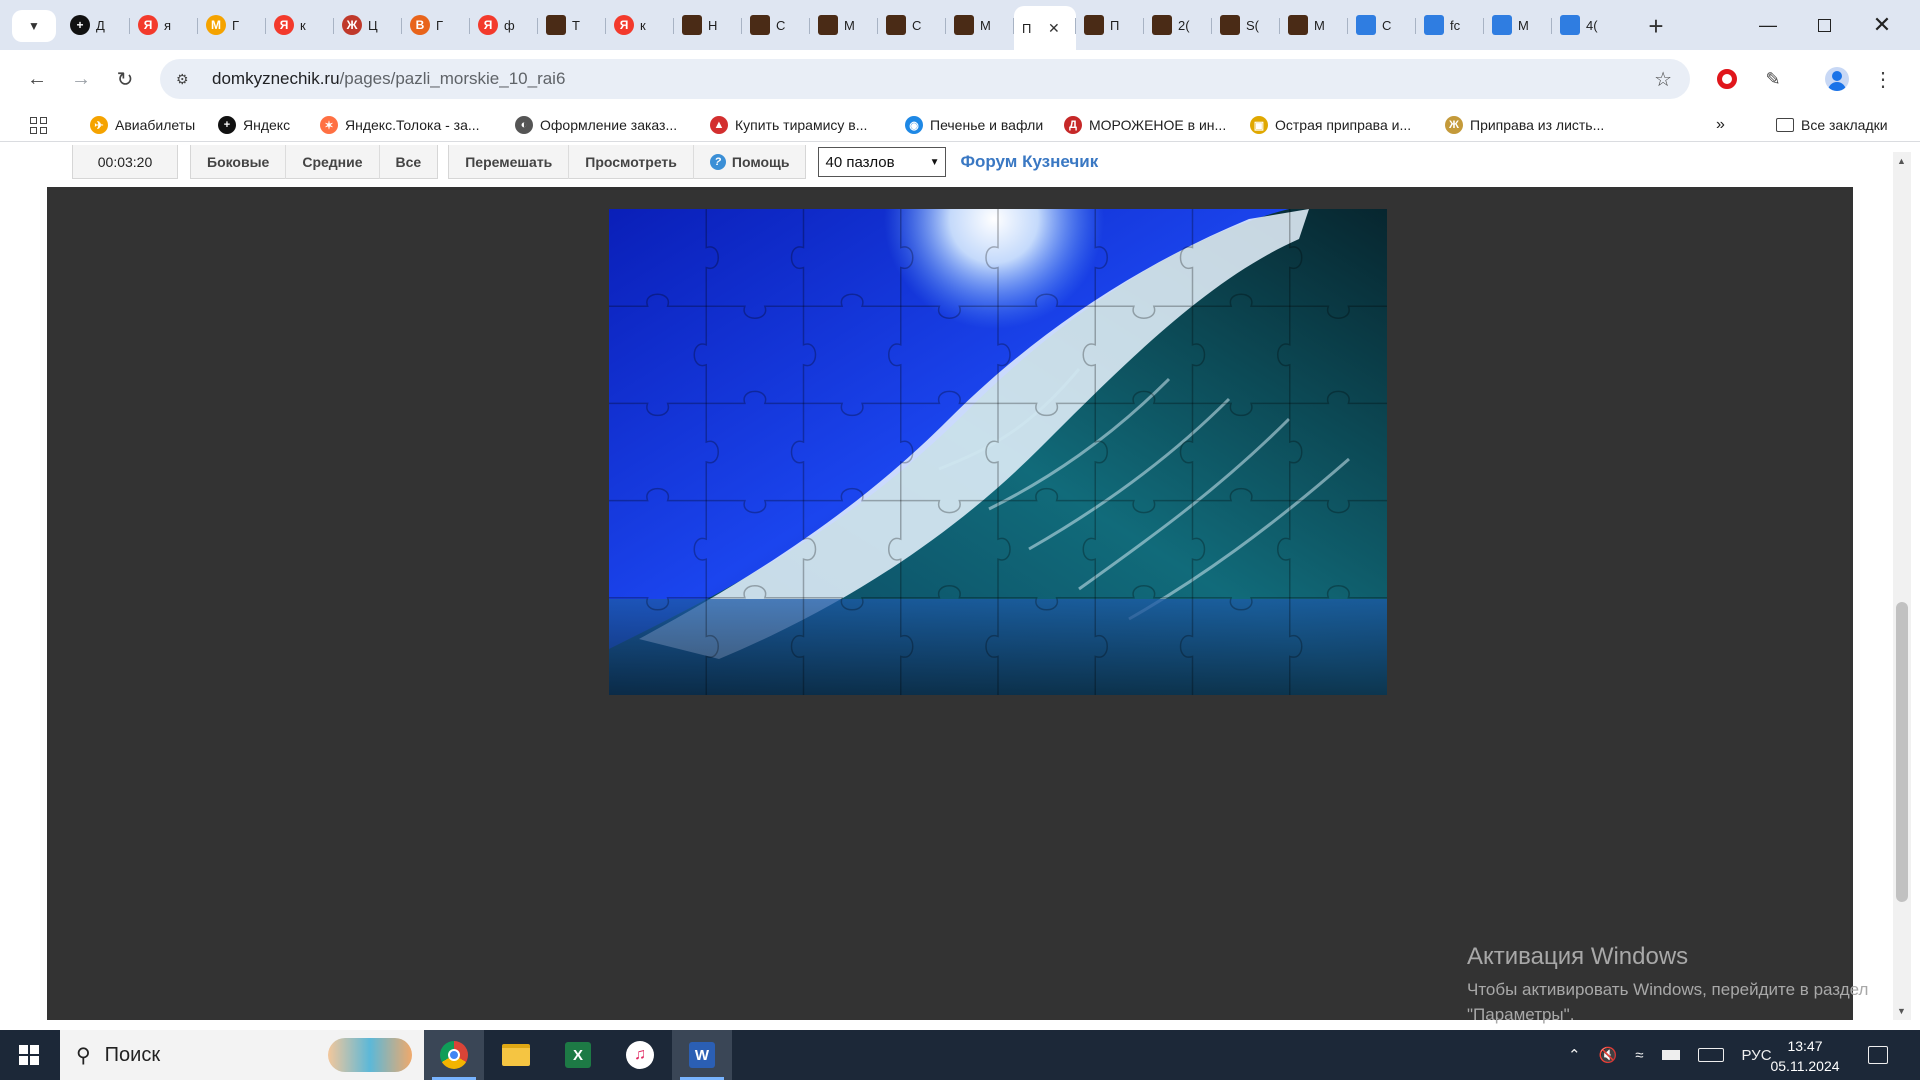 Image resolution: width=1920 pixels, height=1080 pixels. Describe the element at coordinates (29, 1055) in the screenshot. I see `start-button` at that location.